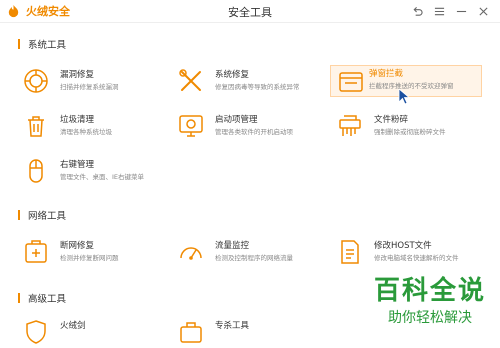 The width and height of the screenshot is (500, 348). I want to click on tool-desc: 修复因病毒等导致的系统异常, so click(257, 87).